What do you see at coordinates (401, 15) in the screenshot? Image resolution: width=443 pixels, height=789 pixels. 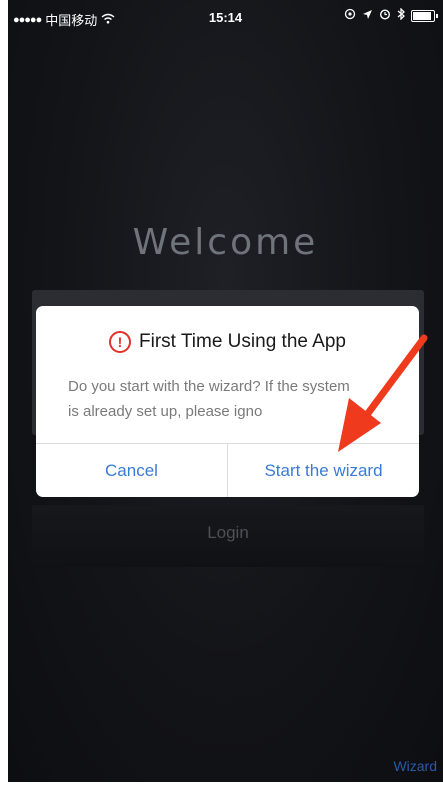 I see `bluetooth-icon` at bounding box center [401, 15].